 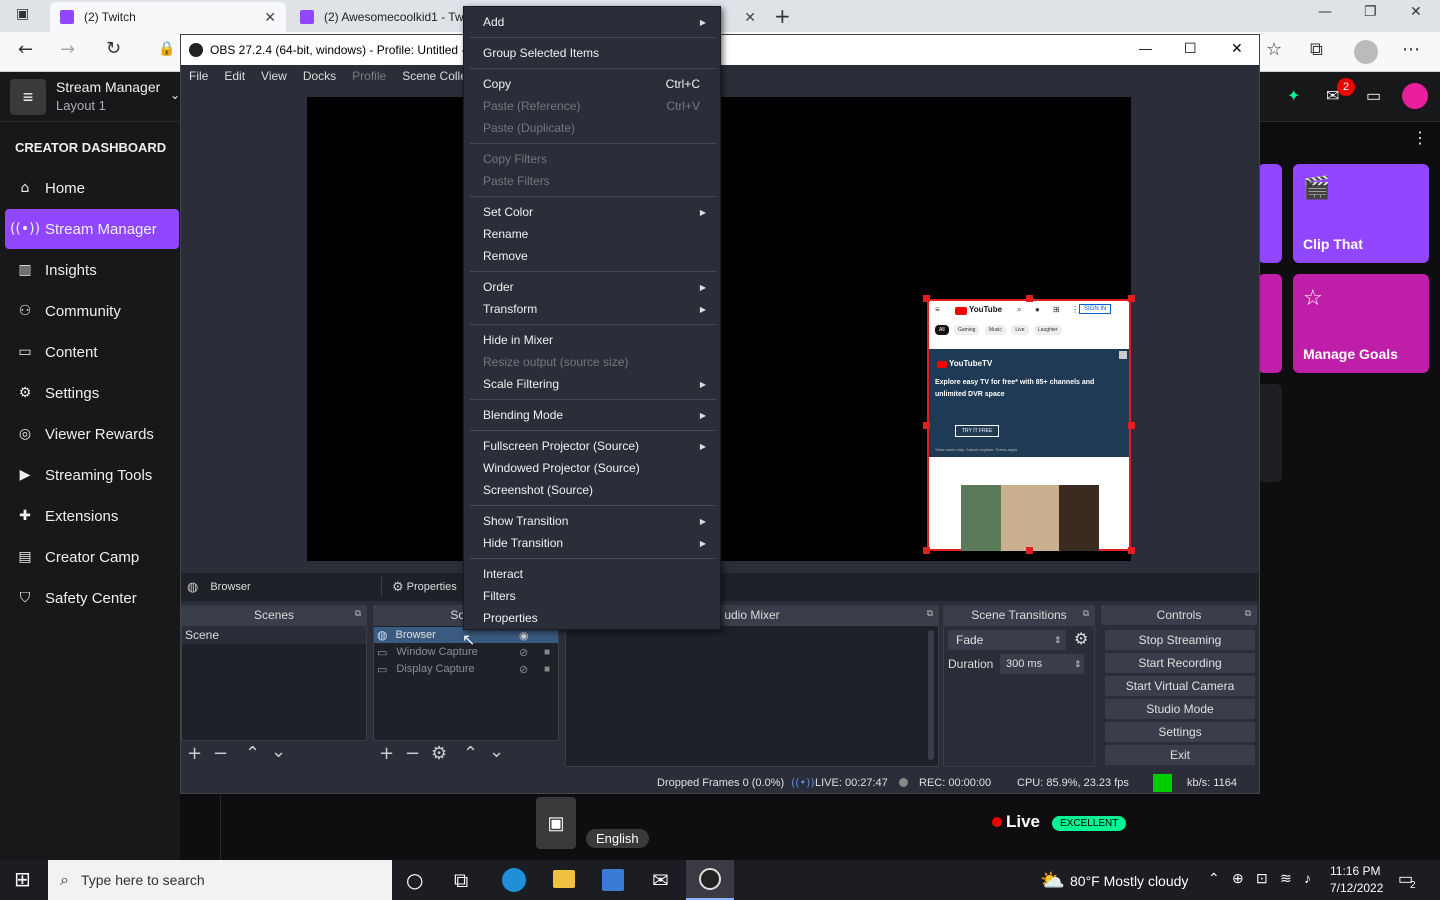 What do you see at coordinates (1361, 323) in the screenshot?
I see `manage-goals-button: ☆ Manage Goals` at bounding box center [1361, 323].